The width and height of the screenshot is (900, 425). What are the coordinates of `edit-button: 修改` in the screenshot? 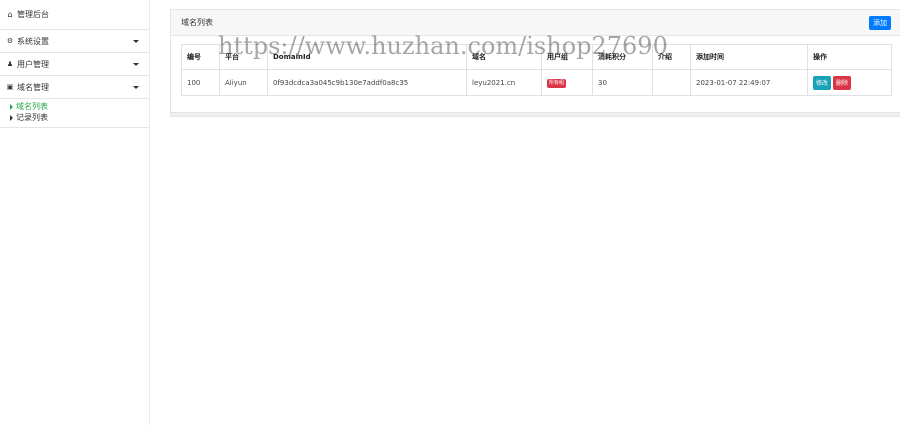 It's located at (822, 82).